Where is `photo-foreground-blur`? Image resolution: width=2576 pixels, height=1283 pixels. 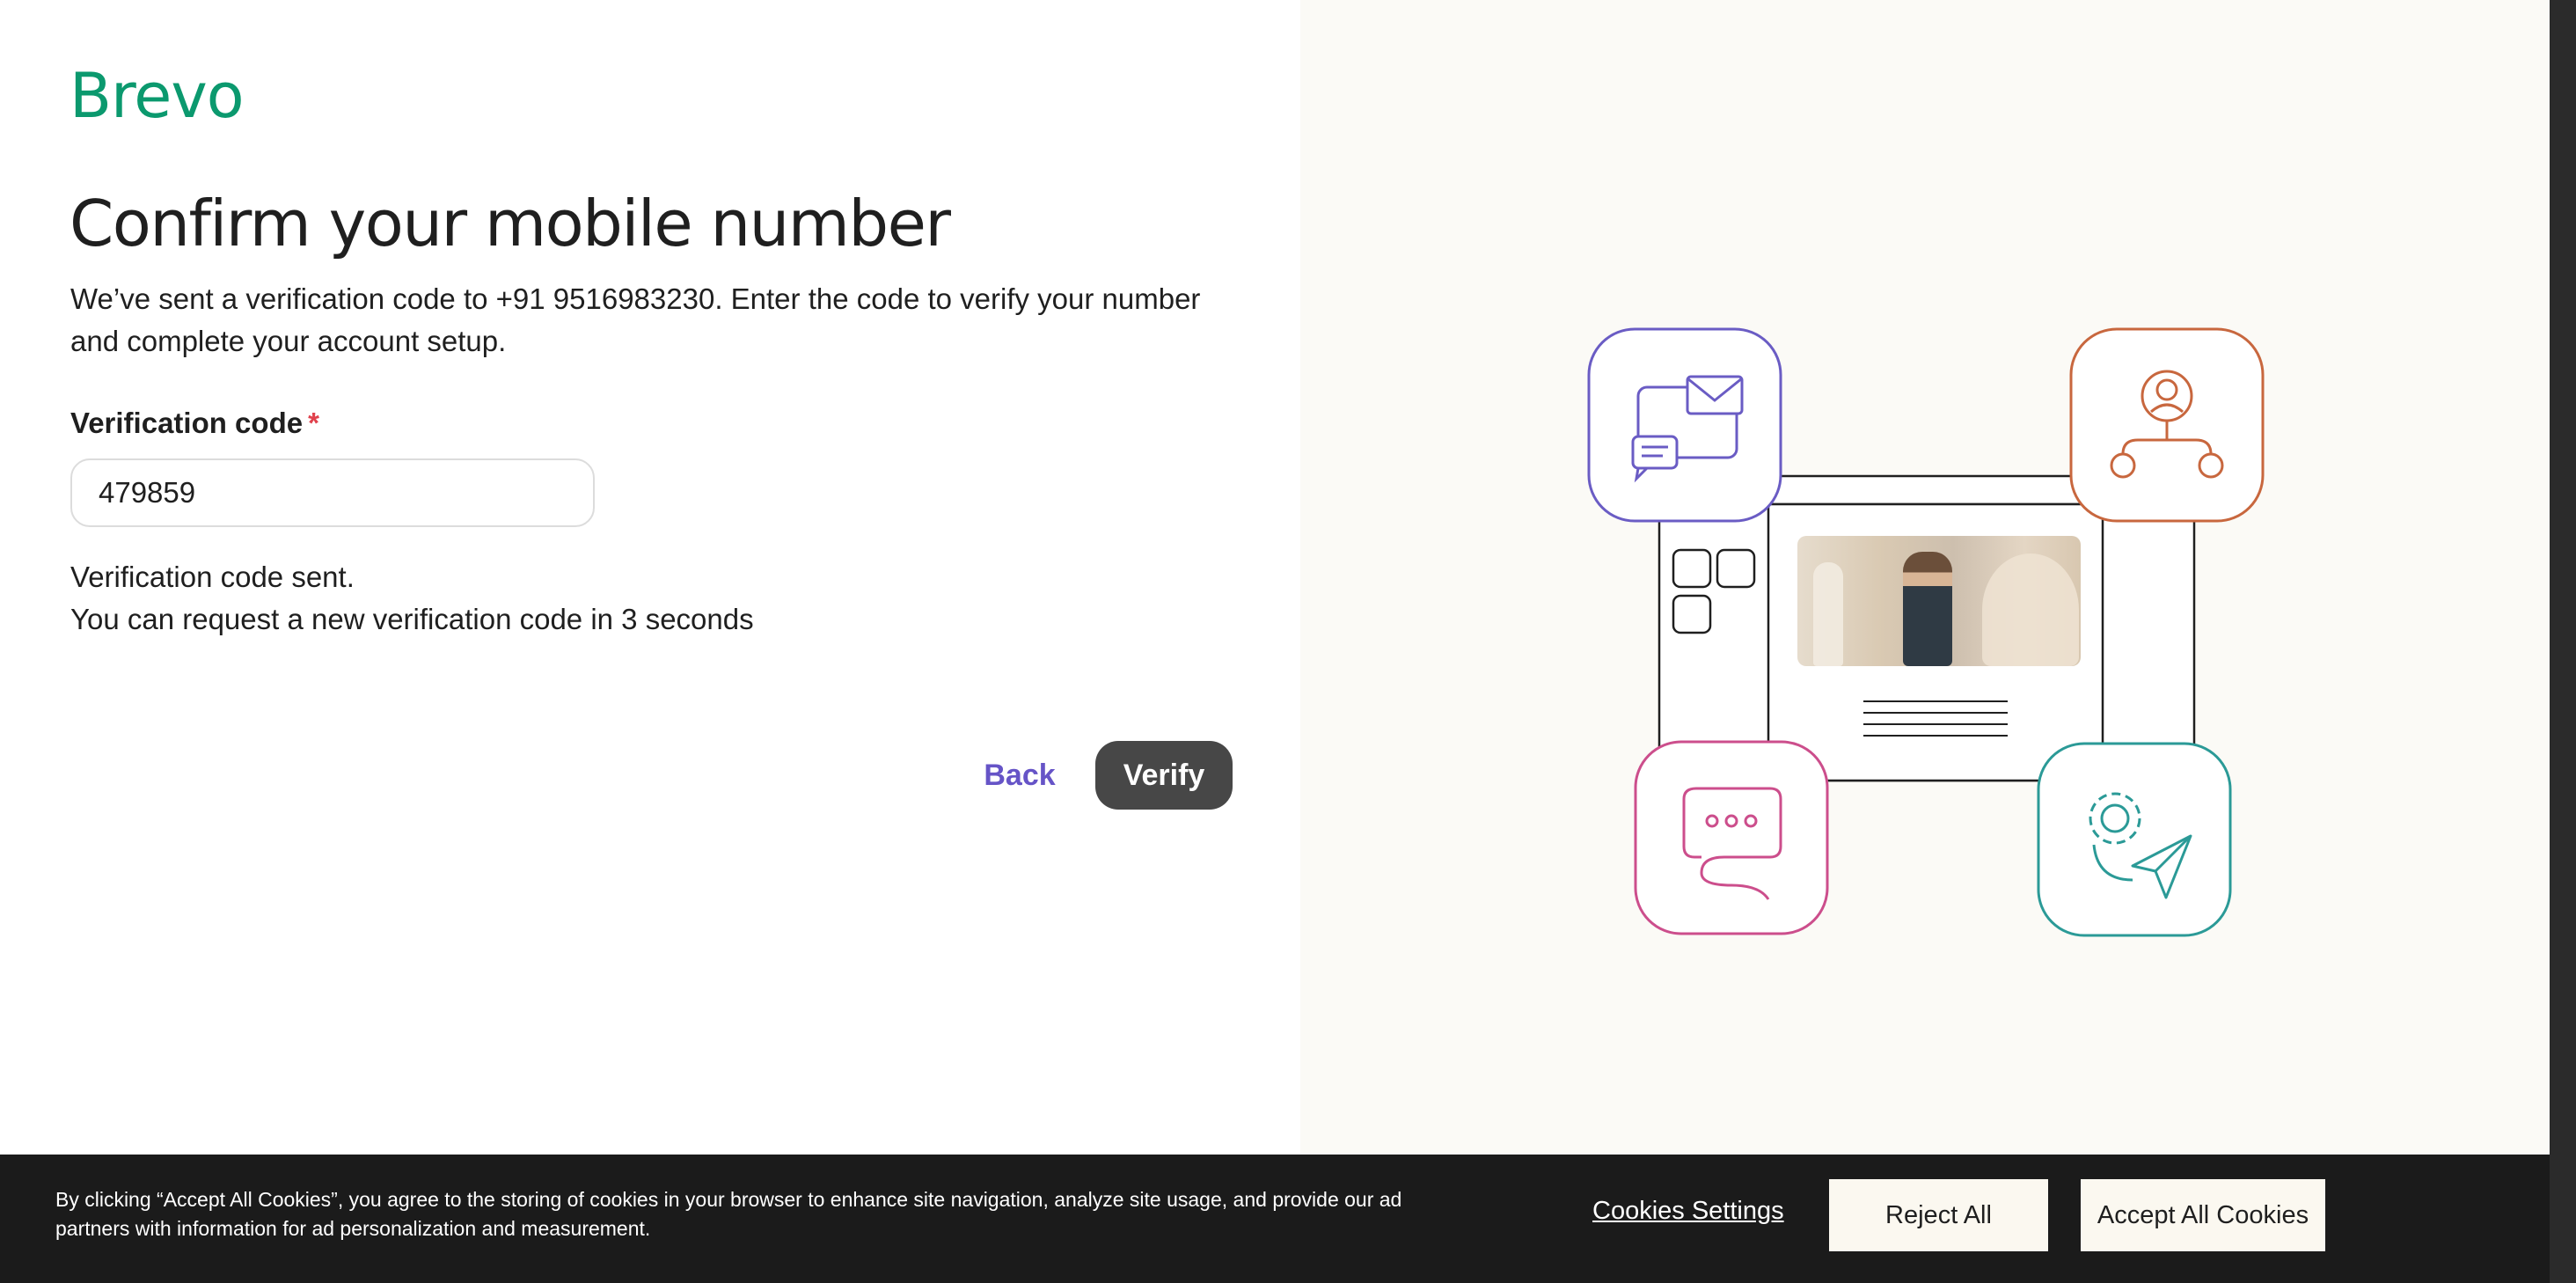
photo-foreground-blur is located at coordinates (2030, 610).